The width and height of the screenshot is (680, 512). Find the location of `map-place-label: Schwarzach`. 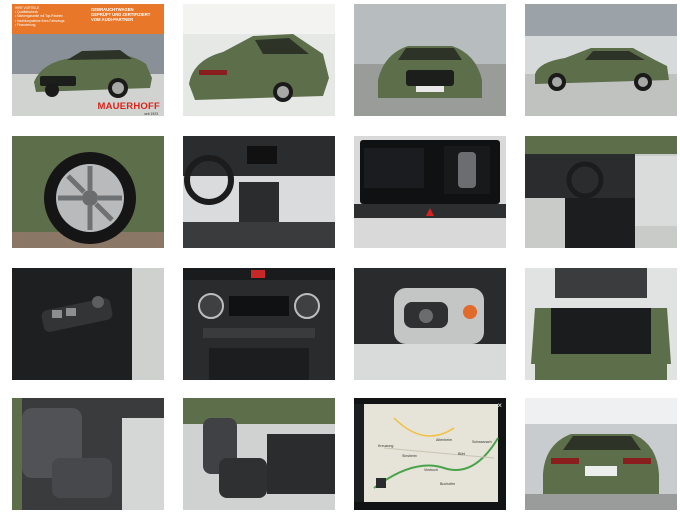

map-place-label: Schwarzach is located at coordinates (482, 442).